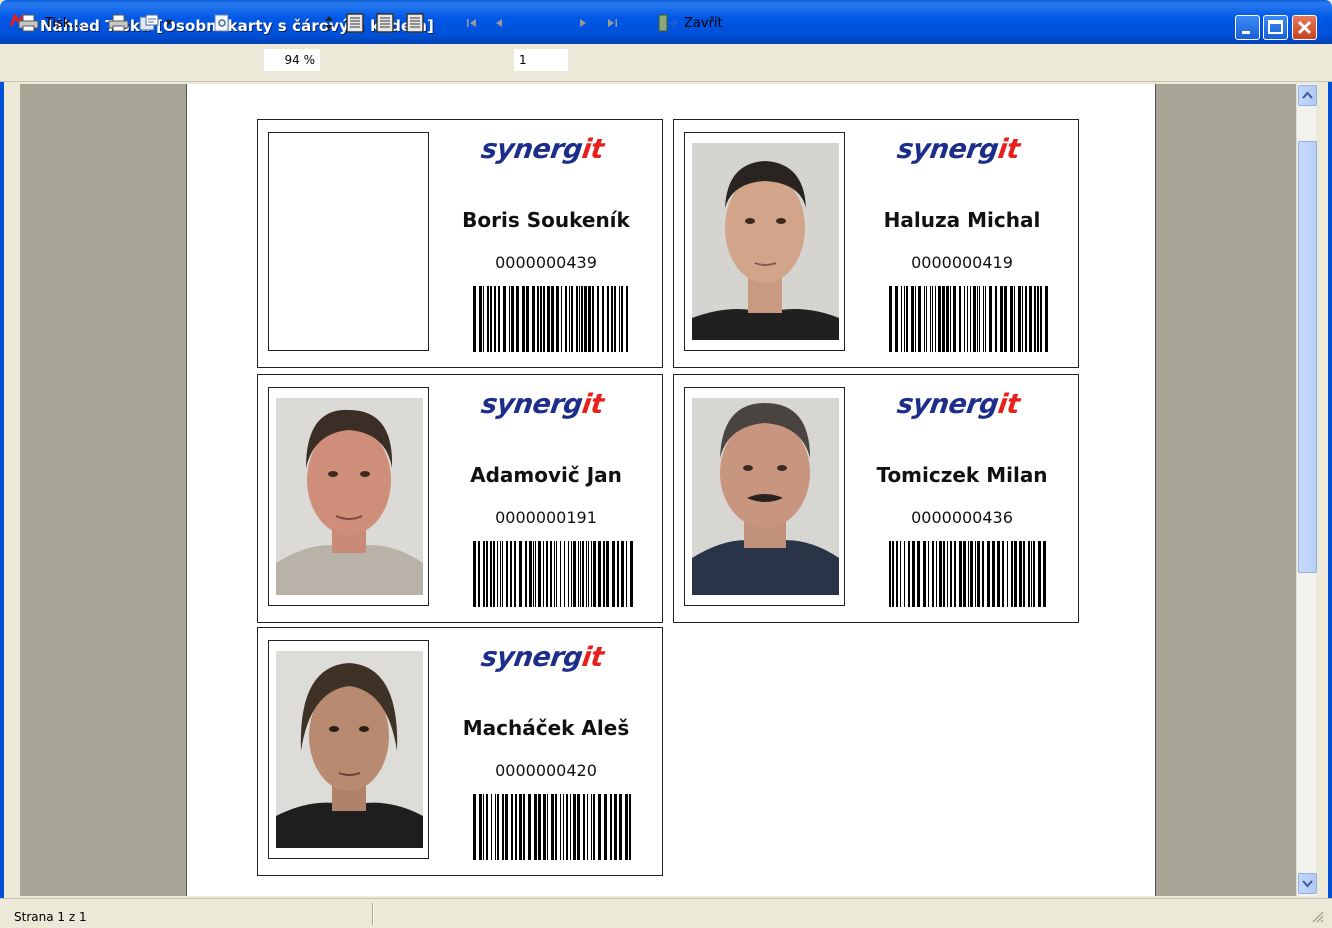  Describe the element at coordinates (119, 23) in the screenshot. I see `quick-print-button` at that location.